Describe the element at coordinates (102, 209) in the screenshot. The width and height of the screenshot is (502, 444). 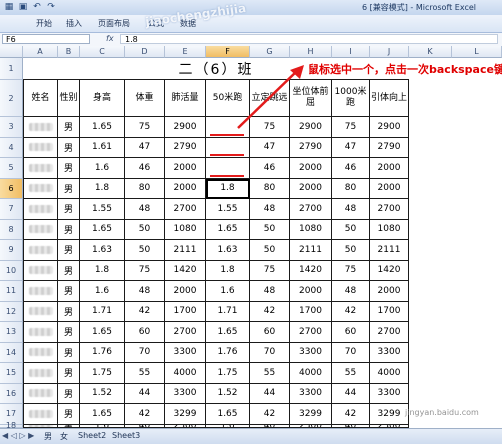
I see `table-cell-height: 1.55` at that location.